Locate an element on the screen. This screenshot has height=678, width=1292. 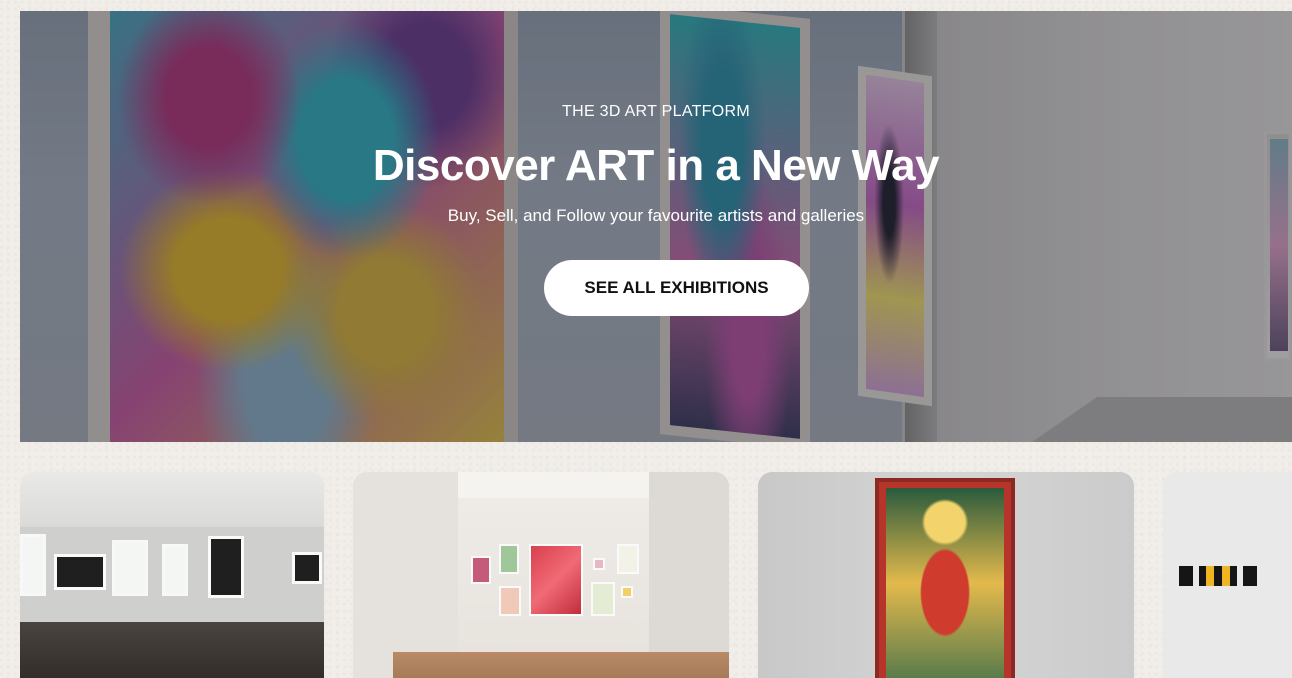
hero-eyebrow: THE 3D ART PLATFORM is located at coordinates (656, 111).